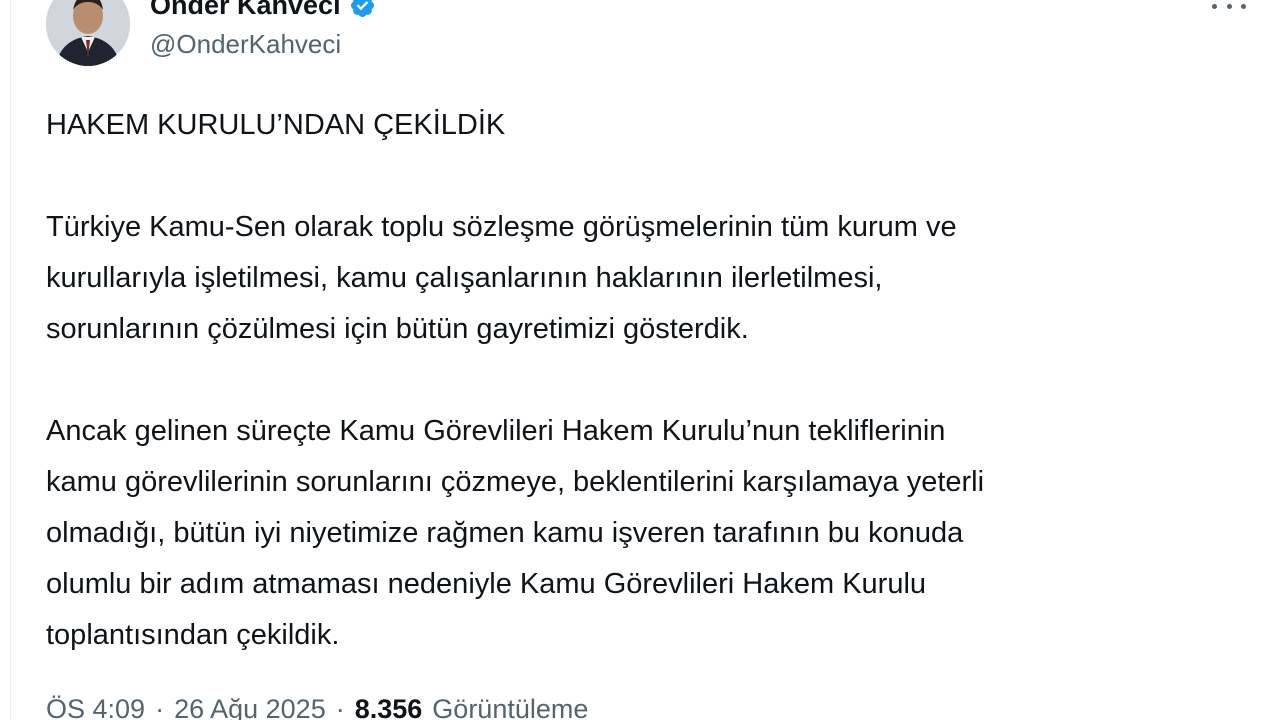 This screenshot has height=720, width=1280. What do you see at coordinates (95, 707) in the screenshot?
I see `tweet-time: ÖS 4:09` at bounding box center [95, 707].